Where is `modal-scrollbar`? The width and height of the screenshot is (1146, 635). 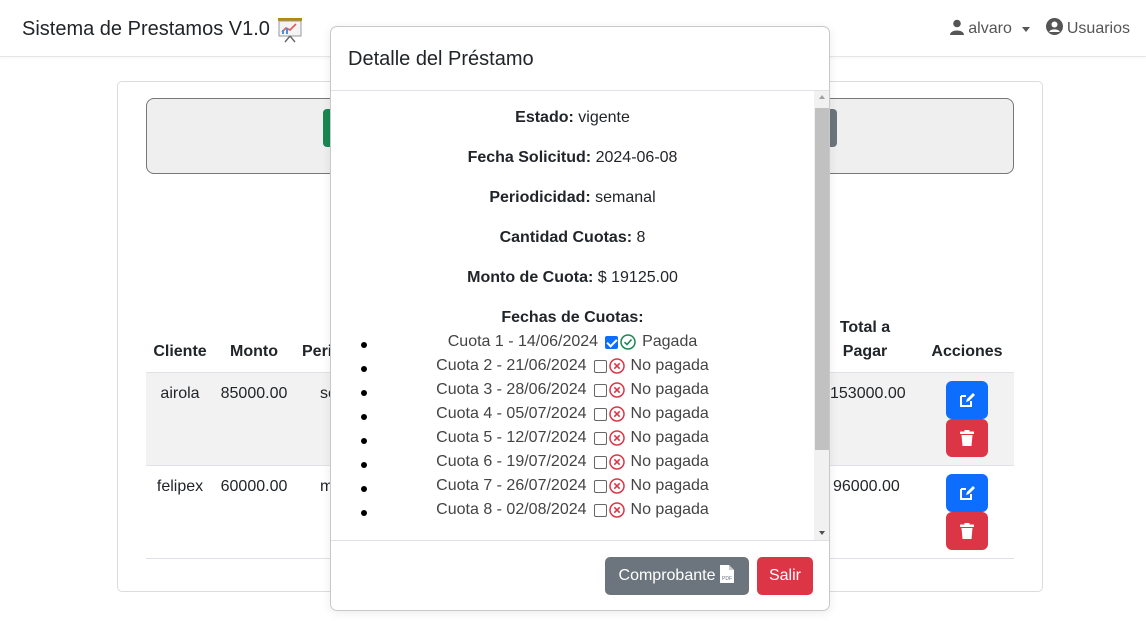
modal-scrollbar is located at coordinates (821, 315).